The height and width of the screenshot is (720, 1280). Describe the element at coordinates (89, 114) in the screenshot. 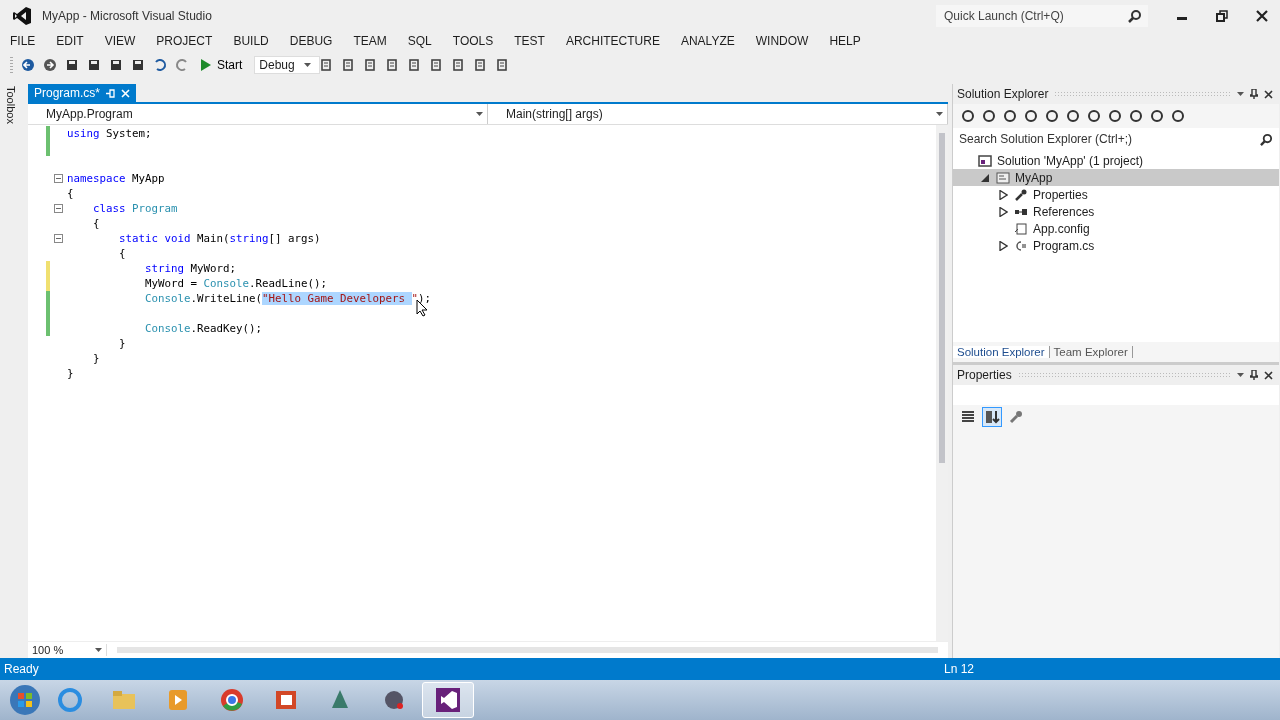

I see `type-dropdown: MyApp.Program` at that location.